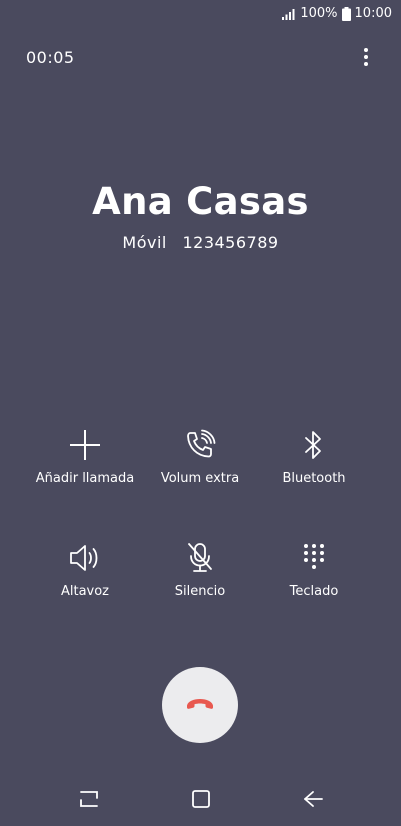 This screenshot has width=401, height=826. I want to click on add-call-label: Añadir llamada, so click(85, 478).